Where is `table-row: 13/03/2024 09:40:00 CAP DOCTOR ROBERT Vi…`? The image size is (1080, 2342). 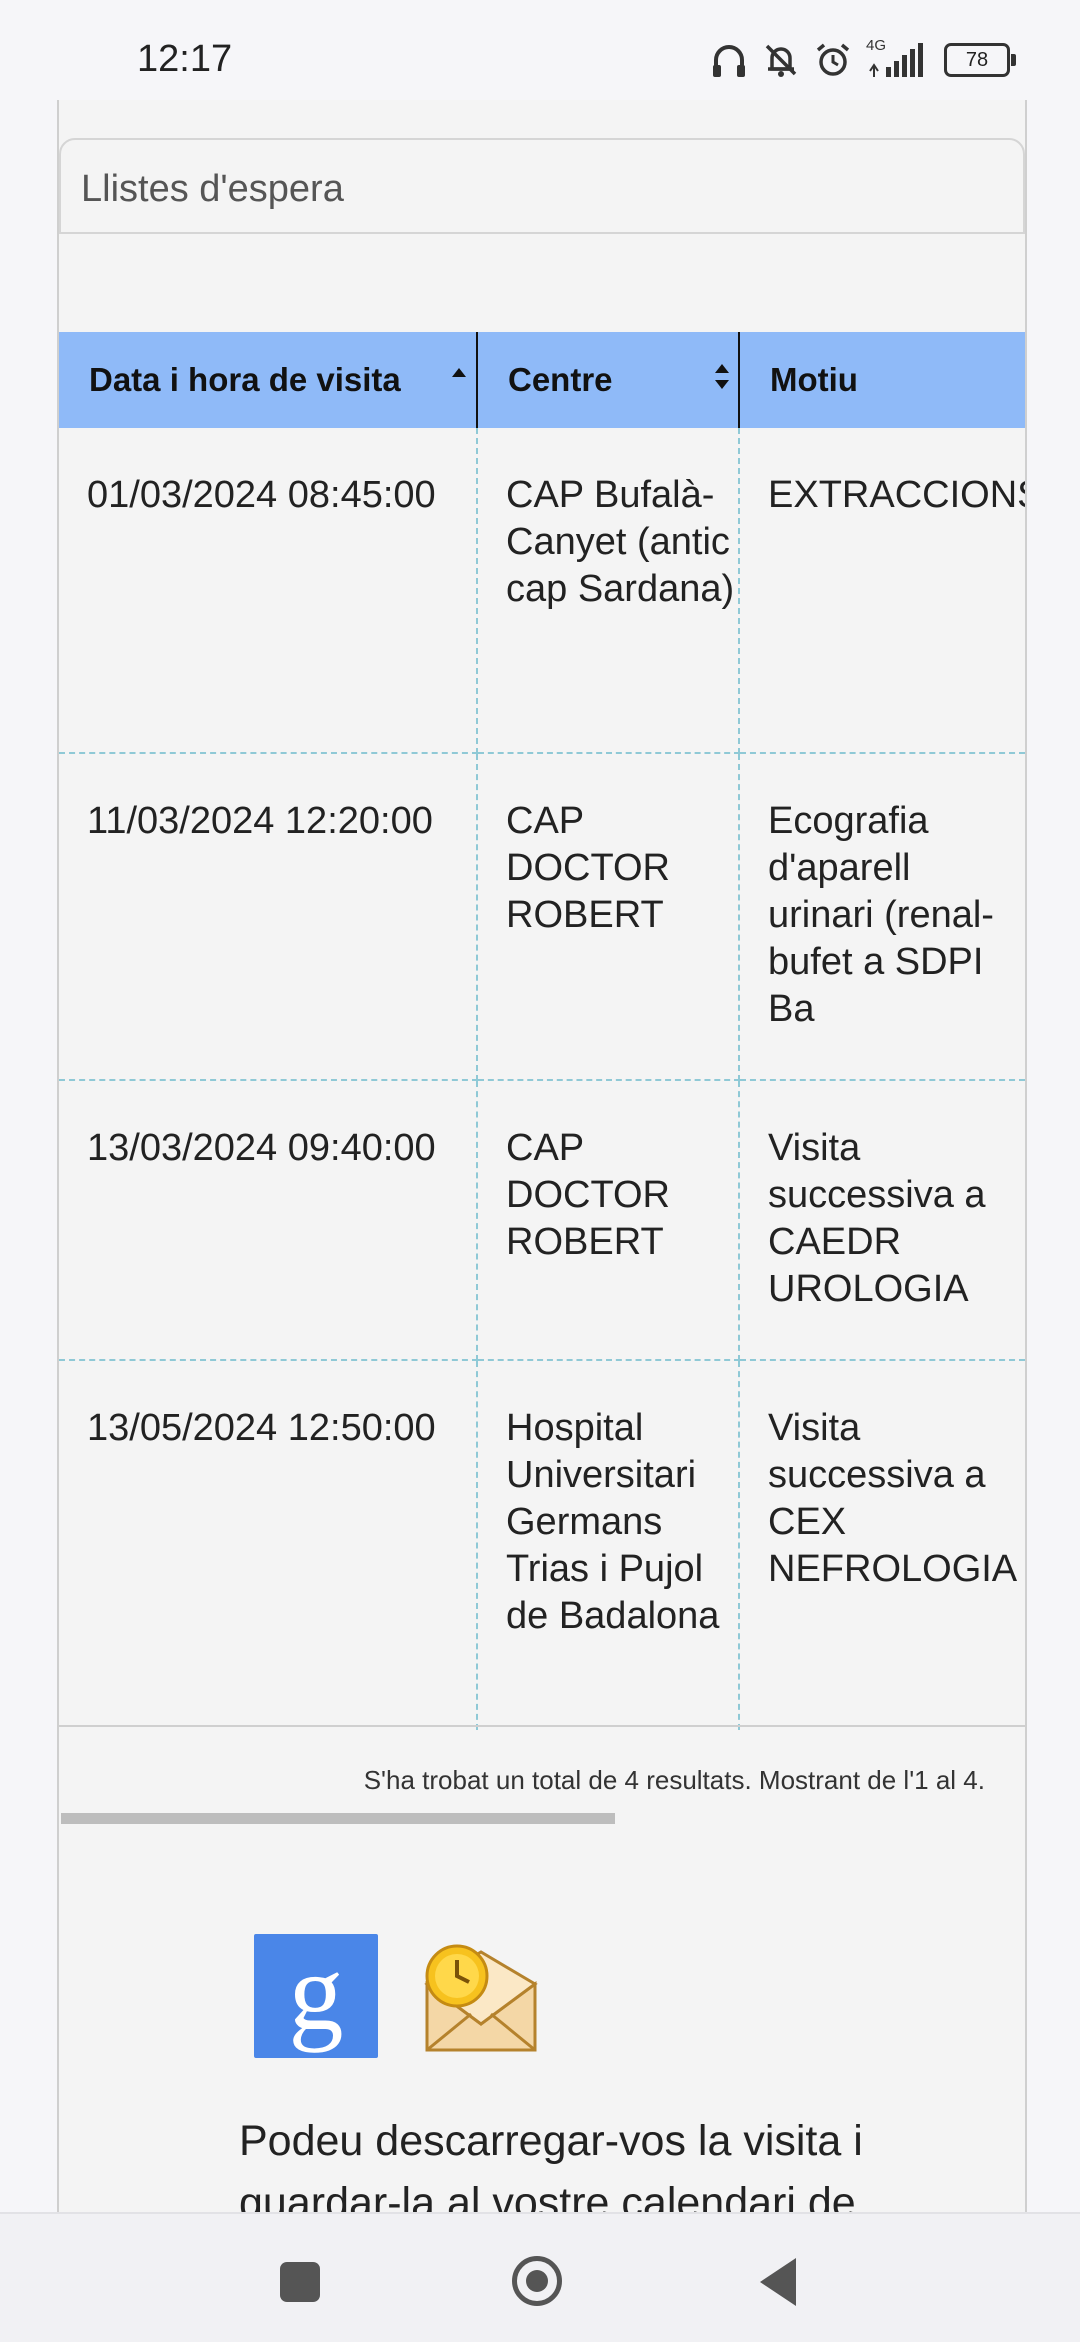
table-row: 13/03/2024 09:40:00 CAP DOCTOR ROBERT Vi… is located at coordinates (542, 1220).